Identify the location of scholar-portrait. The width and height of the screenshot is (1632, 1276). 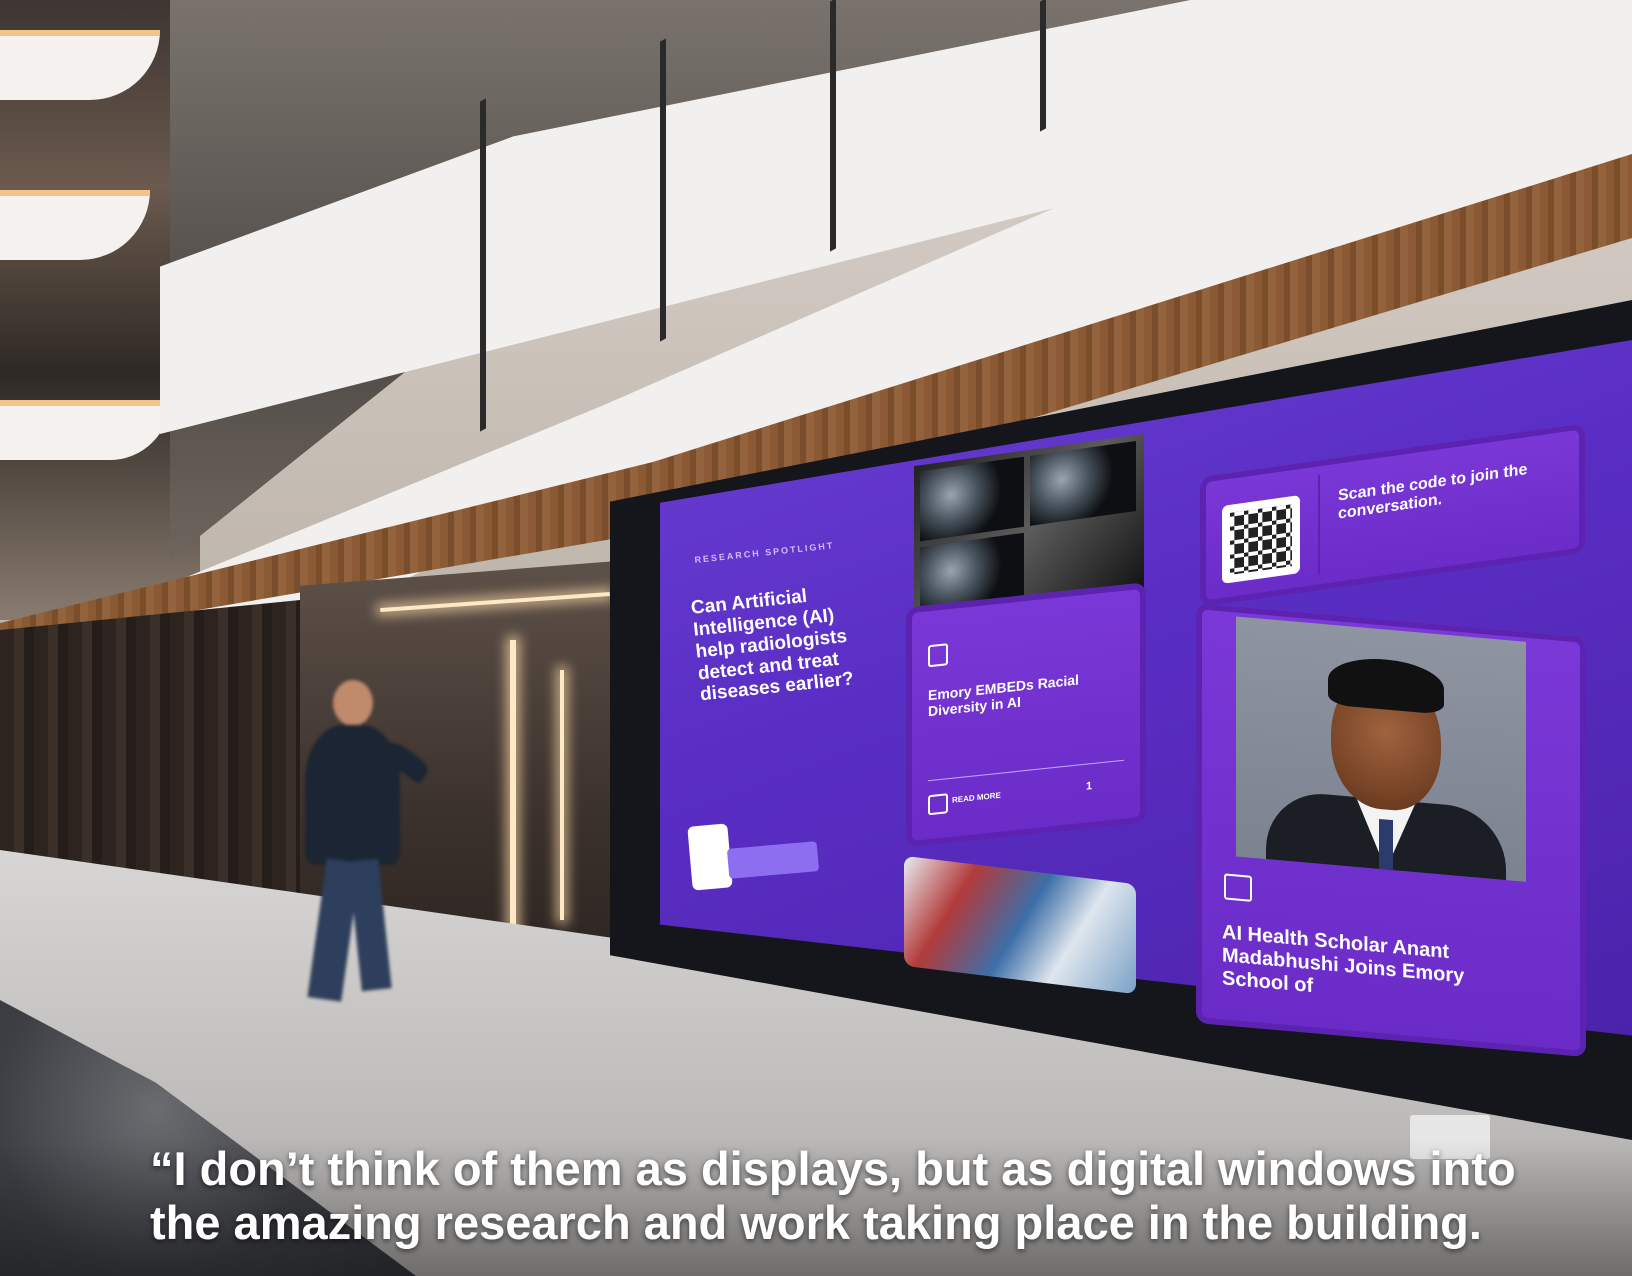
(1381, 749).